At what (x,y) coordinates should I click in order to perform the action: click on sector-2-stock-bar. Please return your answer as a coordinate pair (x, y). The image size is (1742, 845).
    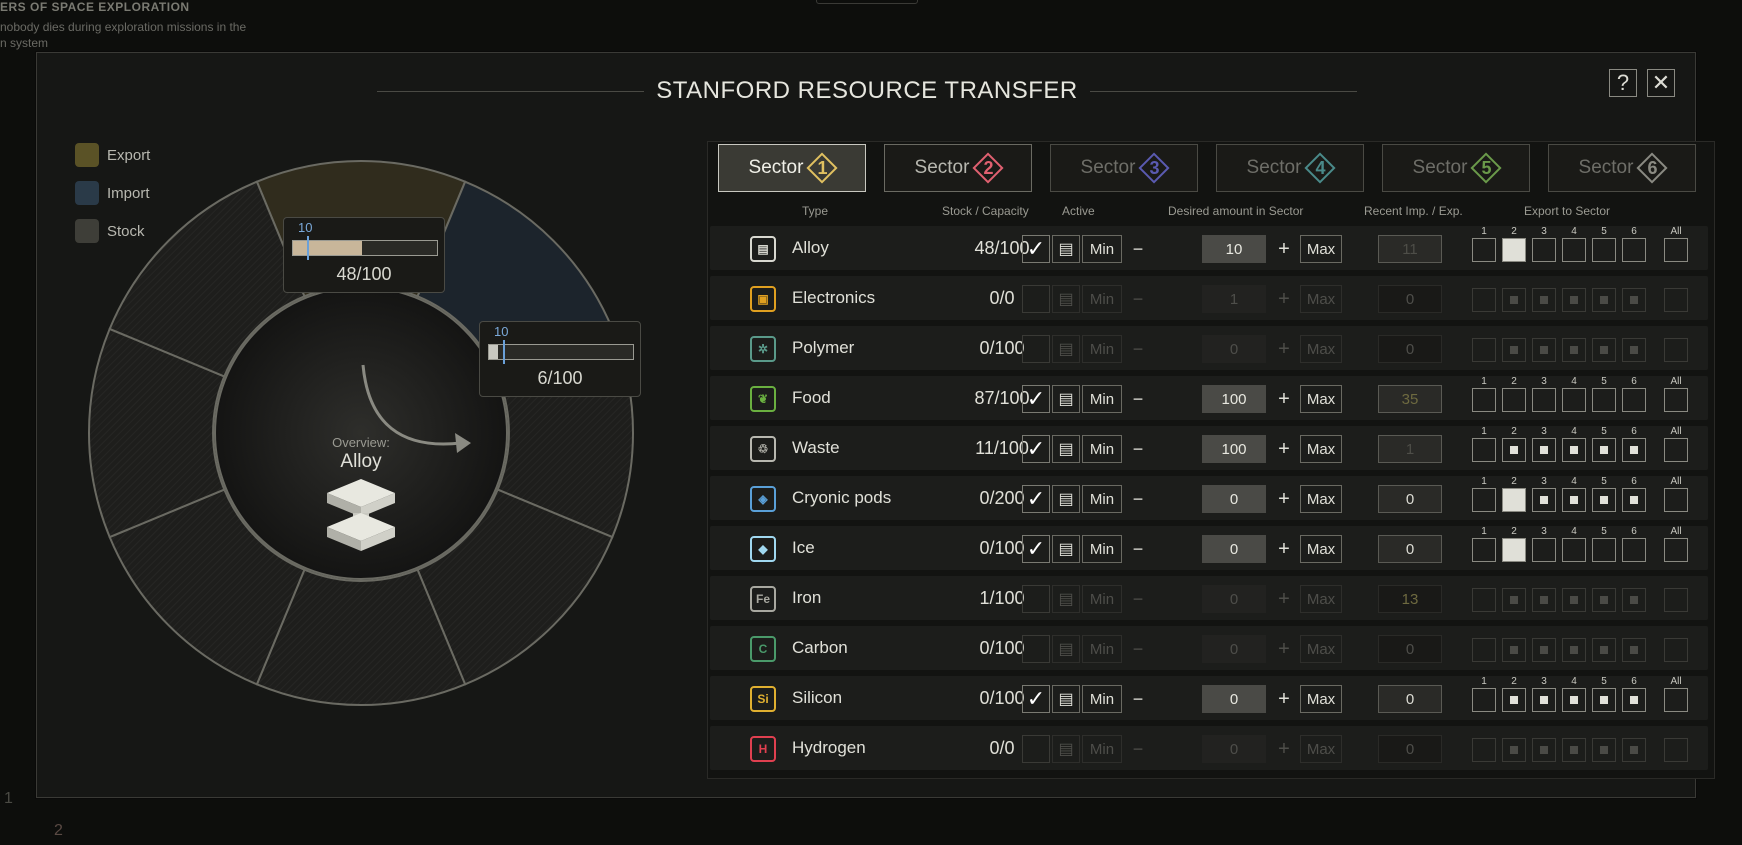
    Looking at the image, I should click on (561, 352).